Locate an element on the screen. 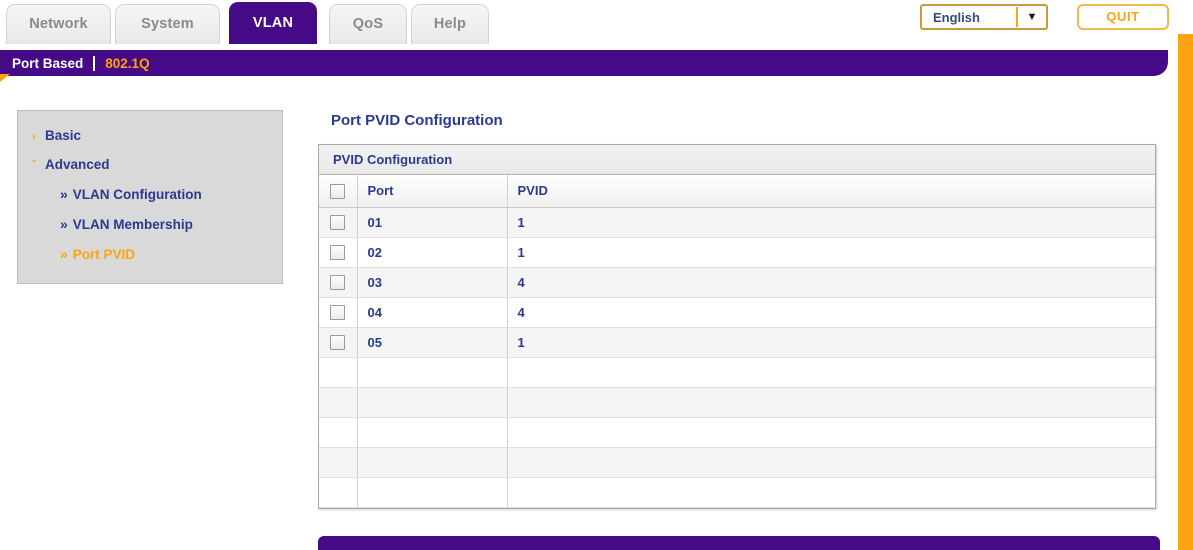 The image size is (1193, 550). chevron-down-icon: ▼ is located at coordinates (1032, 17).